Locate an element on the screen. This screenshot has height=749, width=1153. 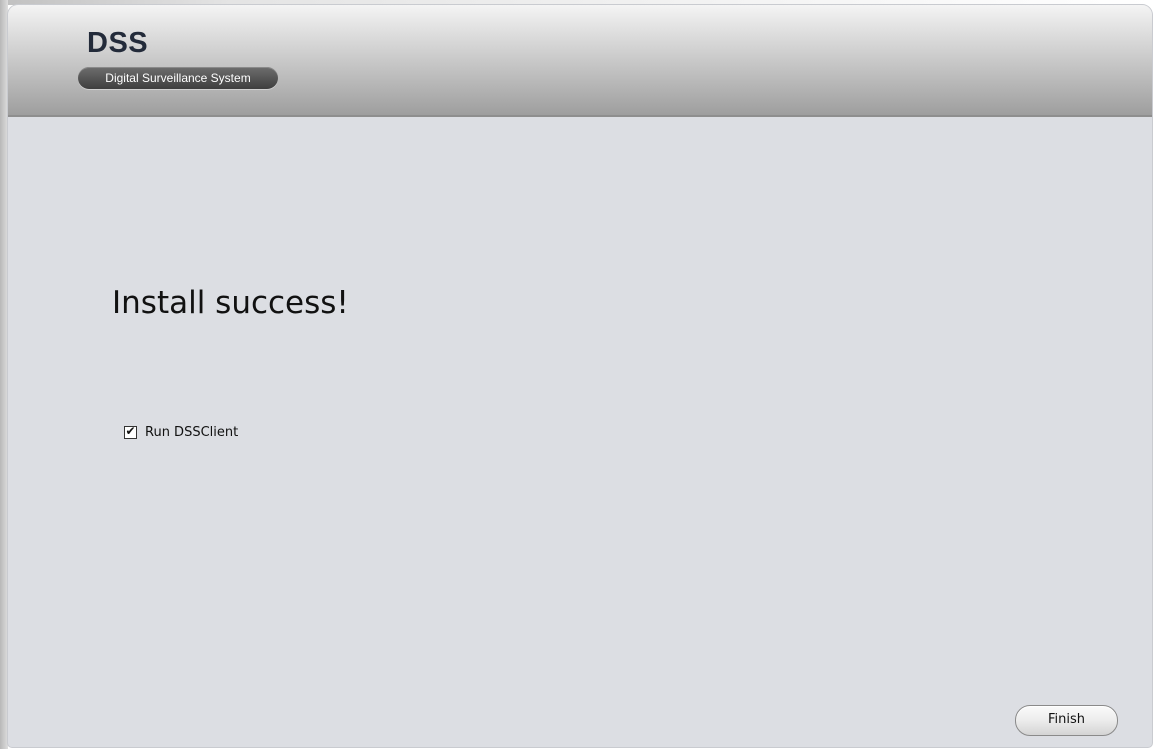
run-client-checkbox: ✔ is located at coordinates (130, 431).